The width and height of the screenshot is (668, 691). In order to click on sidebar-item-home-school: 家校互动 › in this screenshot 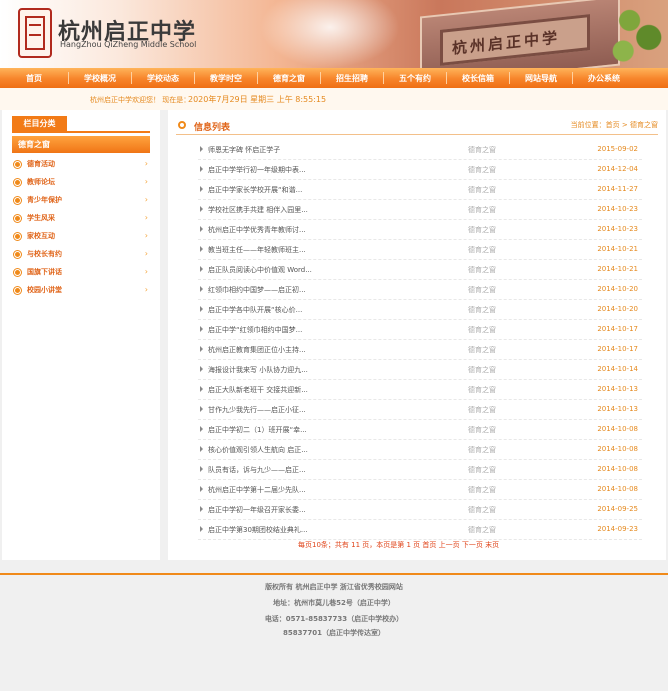, I will do `click(83, 237)`.